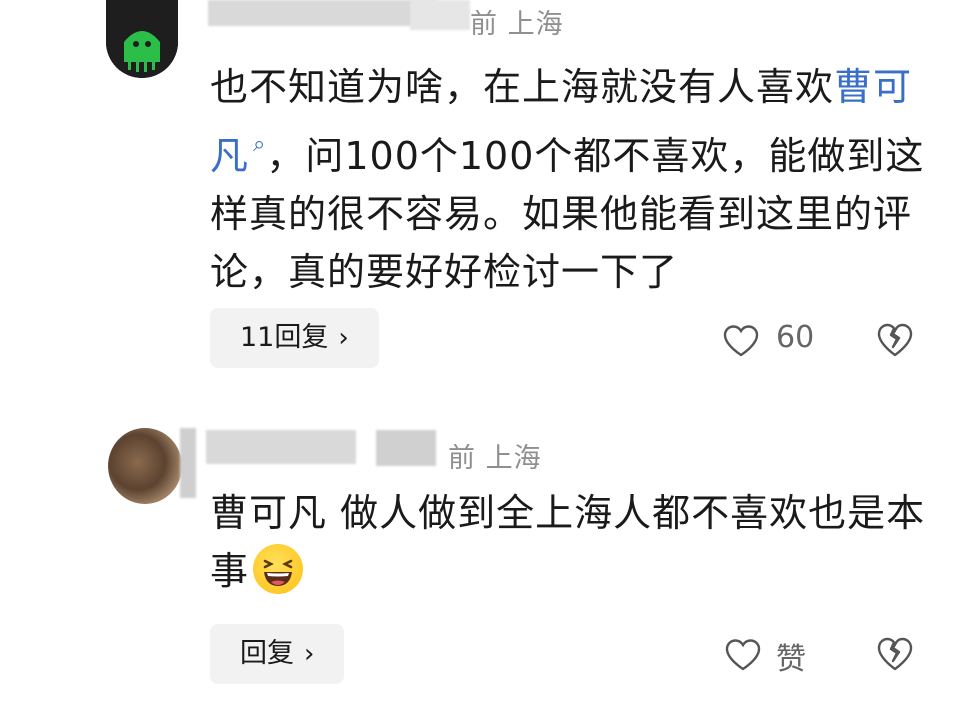  What do you see at coordinates (259, 144) in the screenshot?
I see `search-icon: ⌕` at bounding box center [259, 144].